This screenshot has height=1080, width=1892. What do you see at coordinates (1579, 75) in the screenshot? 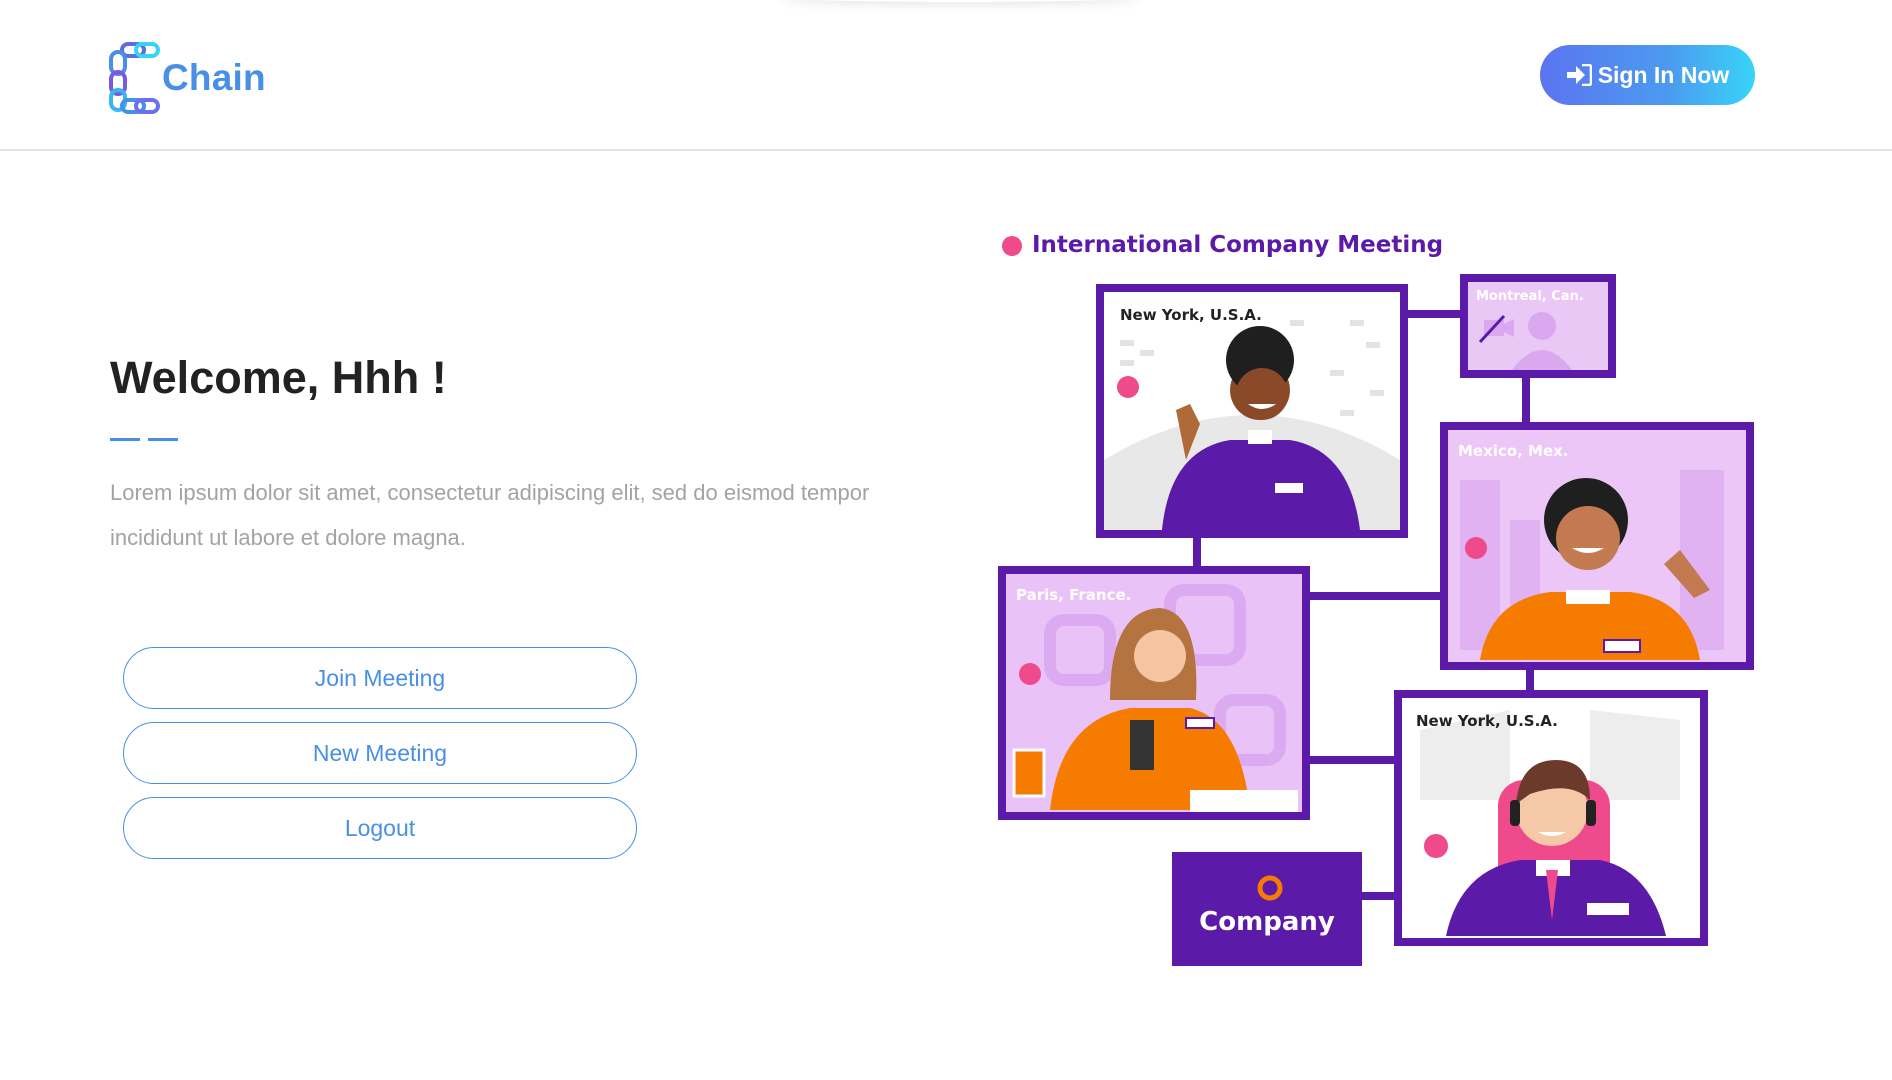
I see `sign-in-icon` at bounding box center [1579, 75].